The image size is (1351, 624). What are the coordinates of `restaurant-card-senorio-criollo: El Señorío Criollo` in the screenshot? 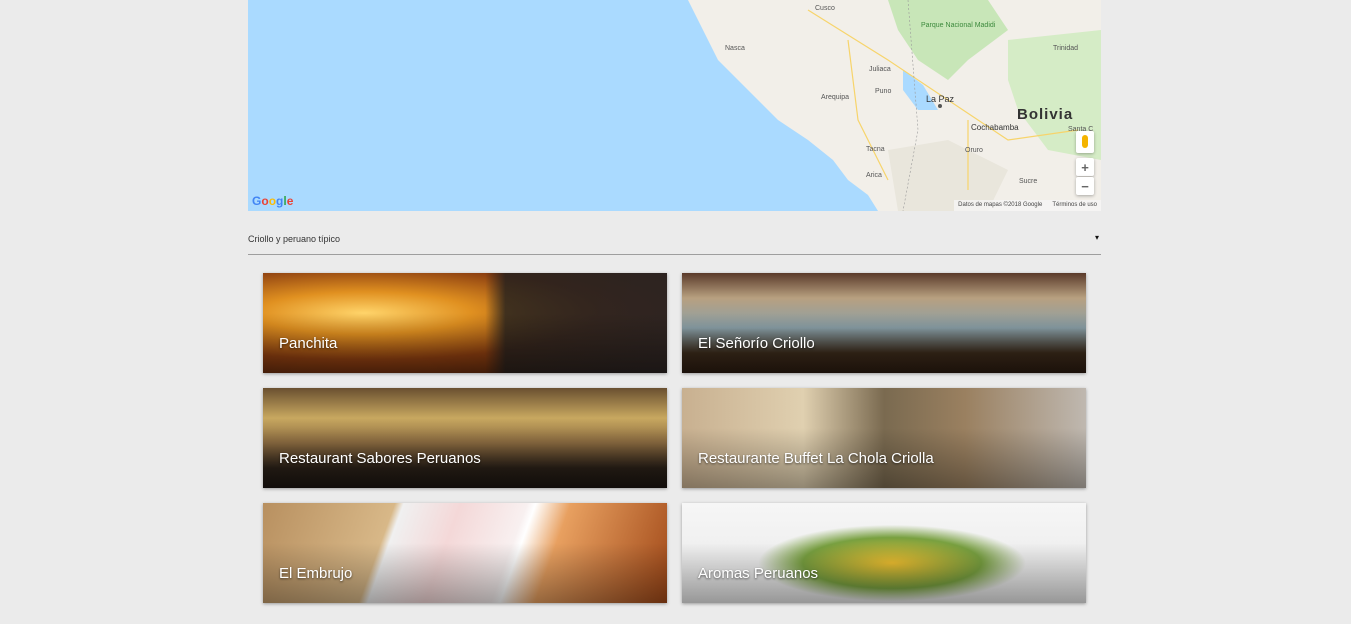 It's located at (884, 323).